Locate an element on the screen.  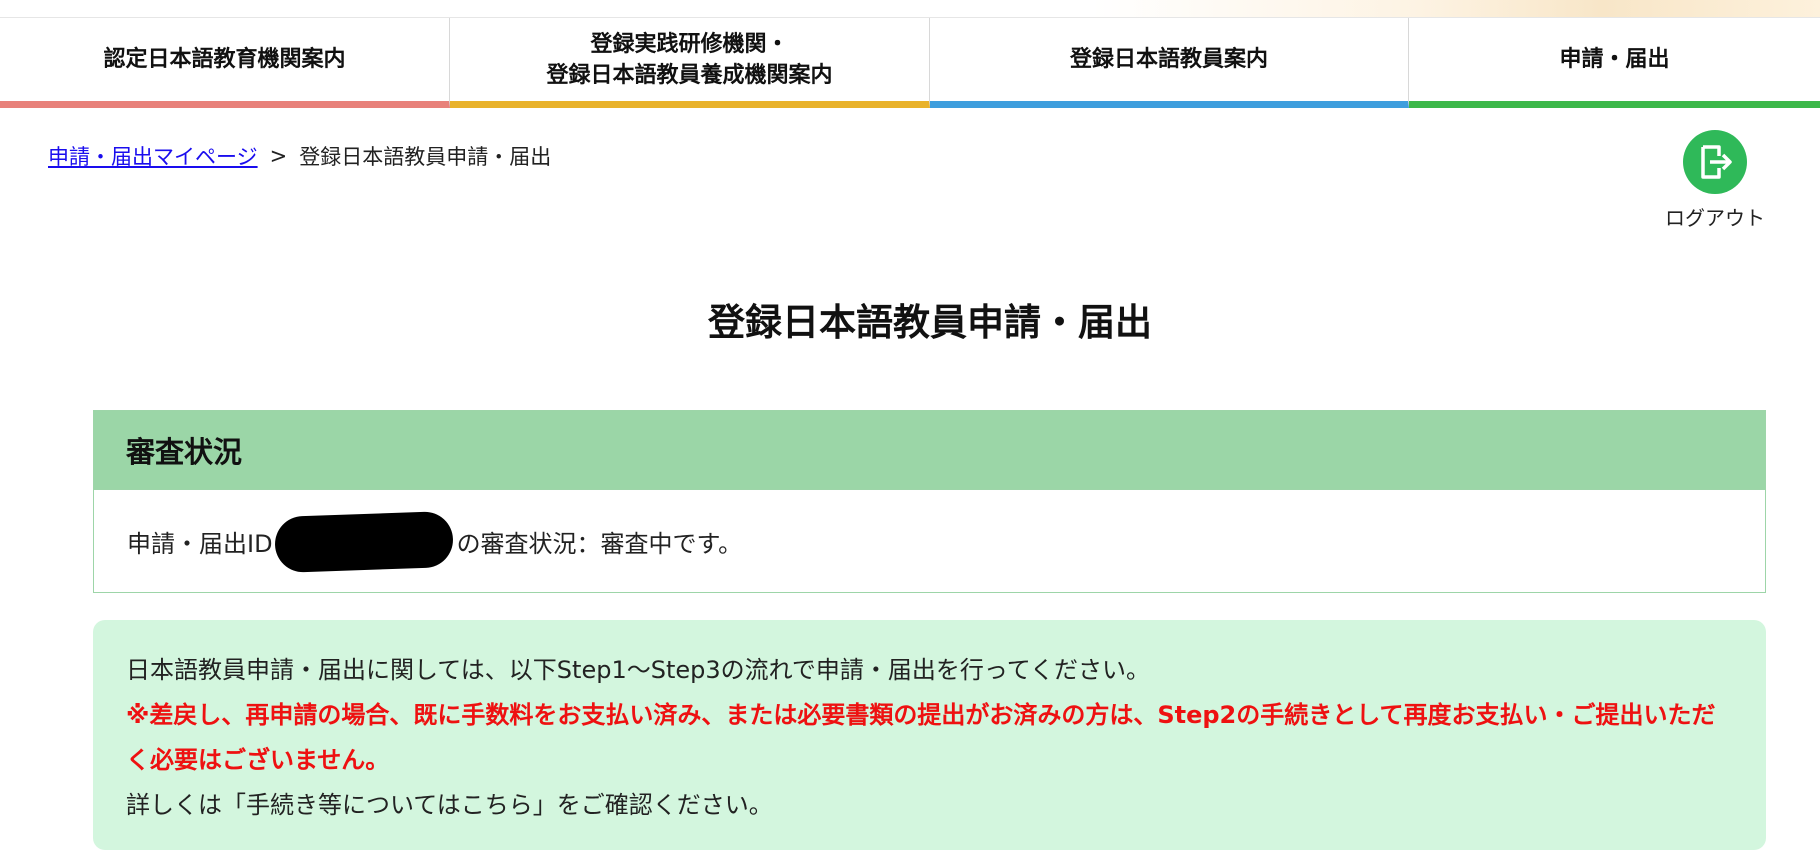
redacted-application-id is located at coordinates (363, 541).